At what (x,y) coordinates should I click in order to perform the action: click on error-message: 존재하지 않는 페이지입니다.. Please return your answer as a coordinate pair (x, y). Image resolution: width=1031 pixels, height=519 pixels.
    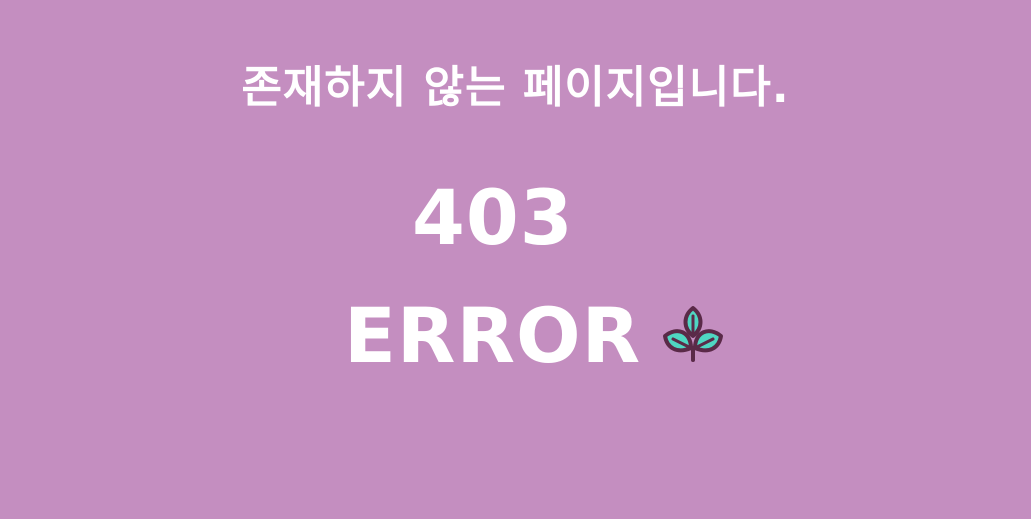
    Looking at the image, I should click on (515, 87).